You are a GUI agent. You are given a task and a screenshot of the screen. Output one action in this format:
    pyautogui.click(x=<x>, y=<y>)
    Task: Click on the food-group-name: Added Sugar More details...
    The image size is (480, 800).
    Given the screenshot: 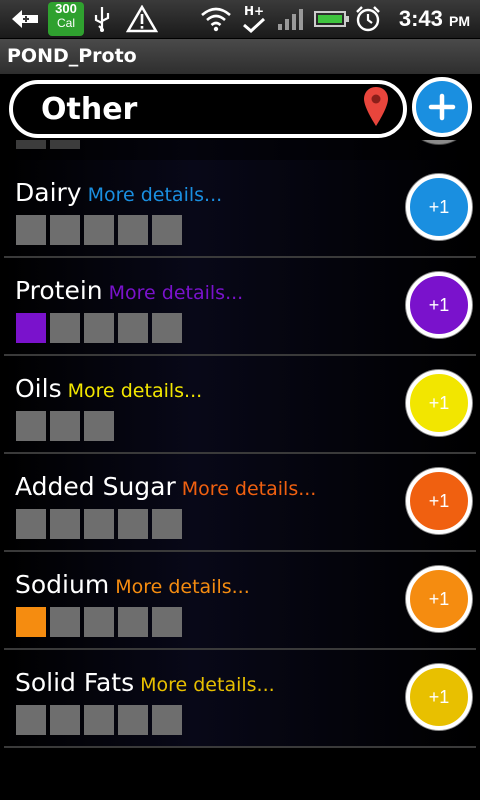 What is the action you would take?
    pyautogui.click(x=165, y=486)
    